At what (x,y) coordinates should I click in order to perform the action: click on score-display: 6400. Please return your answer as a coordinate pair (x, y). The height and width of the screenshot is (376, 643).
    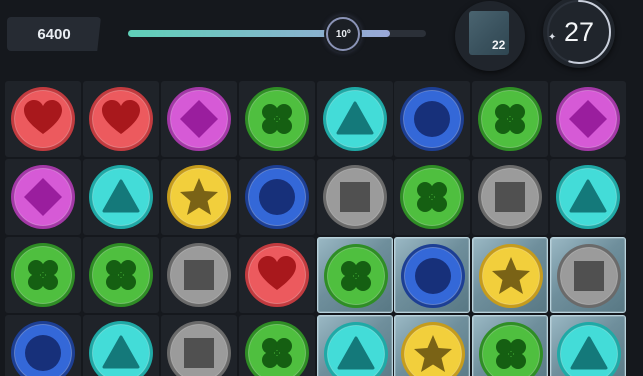
    Looking at the image, I should click on (54, 34).